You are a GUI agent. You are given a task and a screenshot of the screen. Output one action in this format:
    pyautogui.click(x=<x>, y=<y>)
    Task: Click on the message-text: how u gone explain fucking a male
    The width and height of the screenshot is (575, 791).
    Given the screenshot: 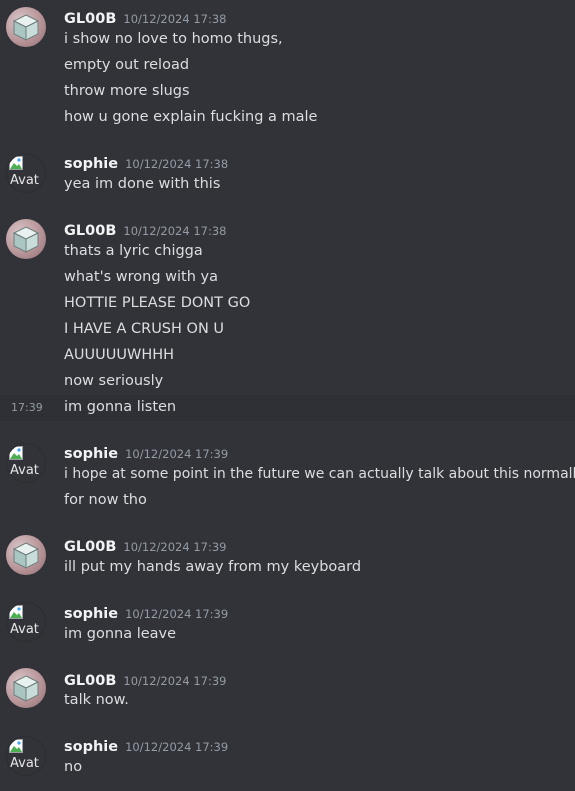 What is the action you would take?
    pyautogui.click(x=191, y=117)
    